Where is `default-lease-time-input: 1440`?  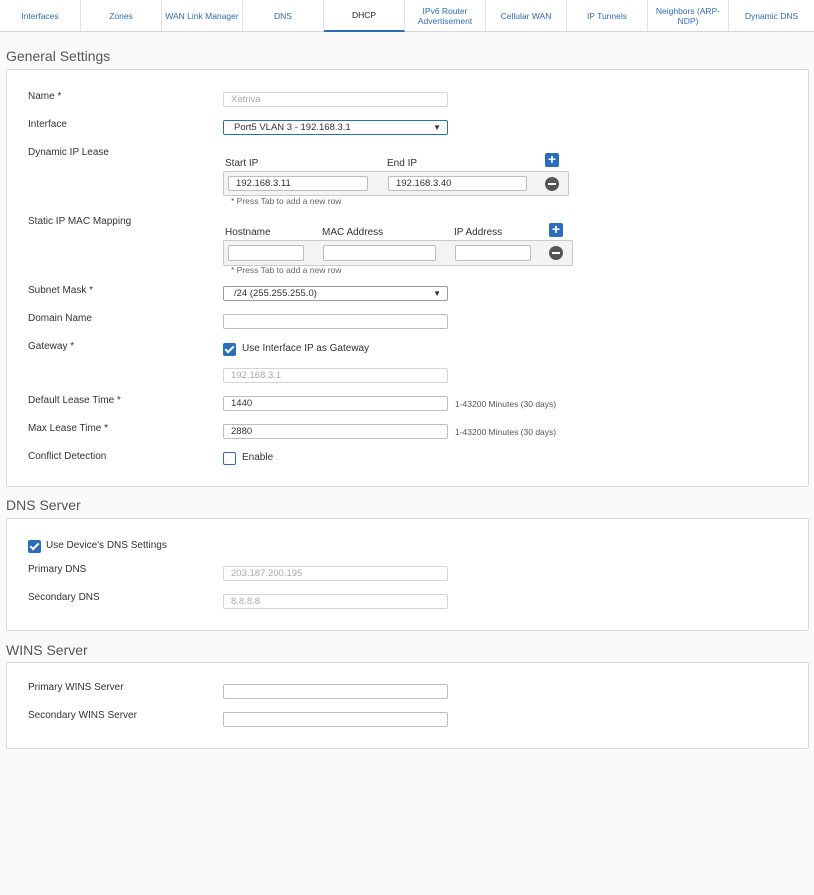 default-lease-time-input: 1440 is located at coordinates (335, 403).